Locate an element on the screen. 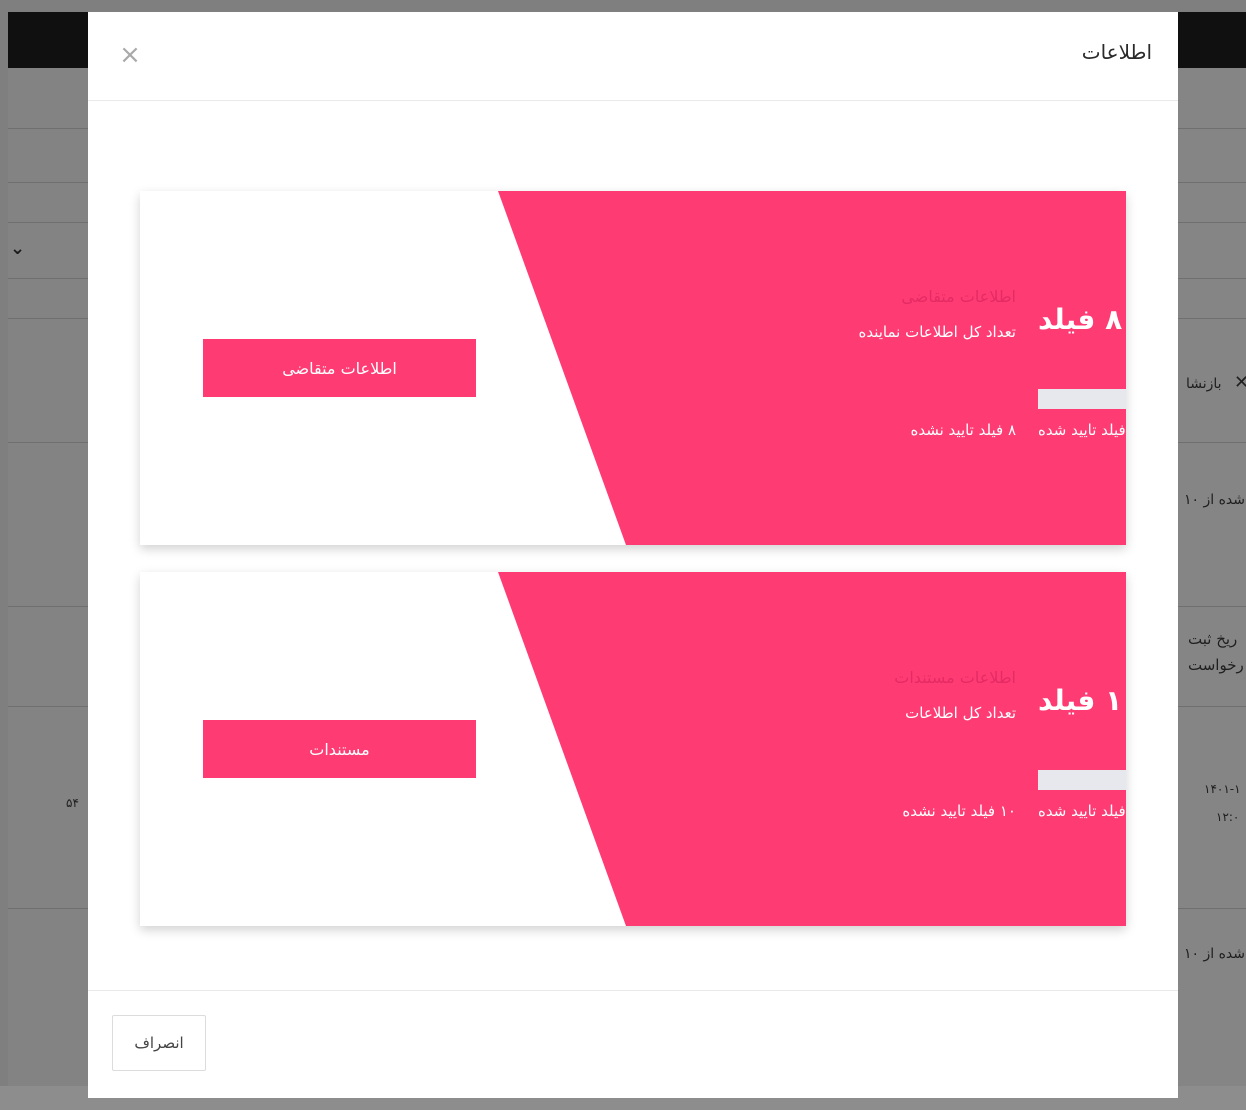 The height and width of the screenshot is (1110, 1246). background-text-time: ۱۲:۰ is located at coordinates (1228, 817).